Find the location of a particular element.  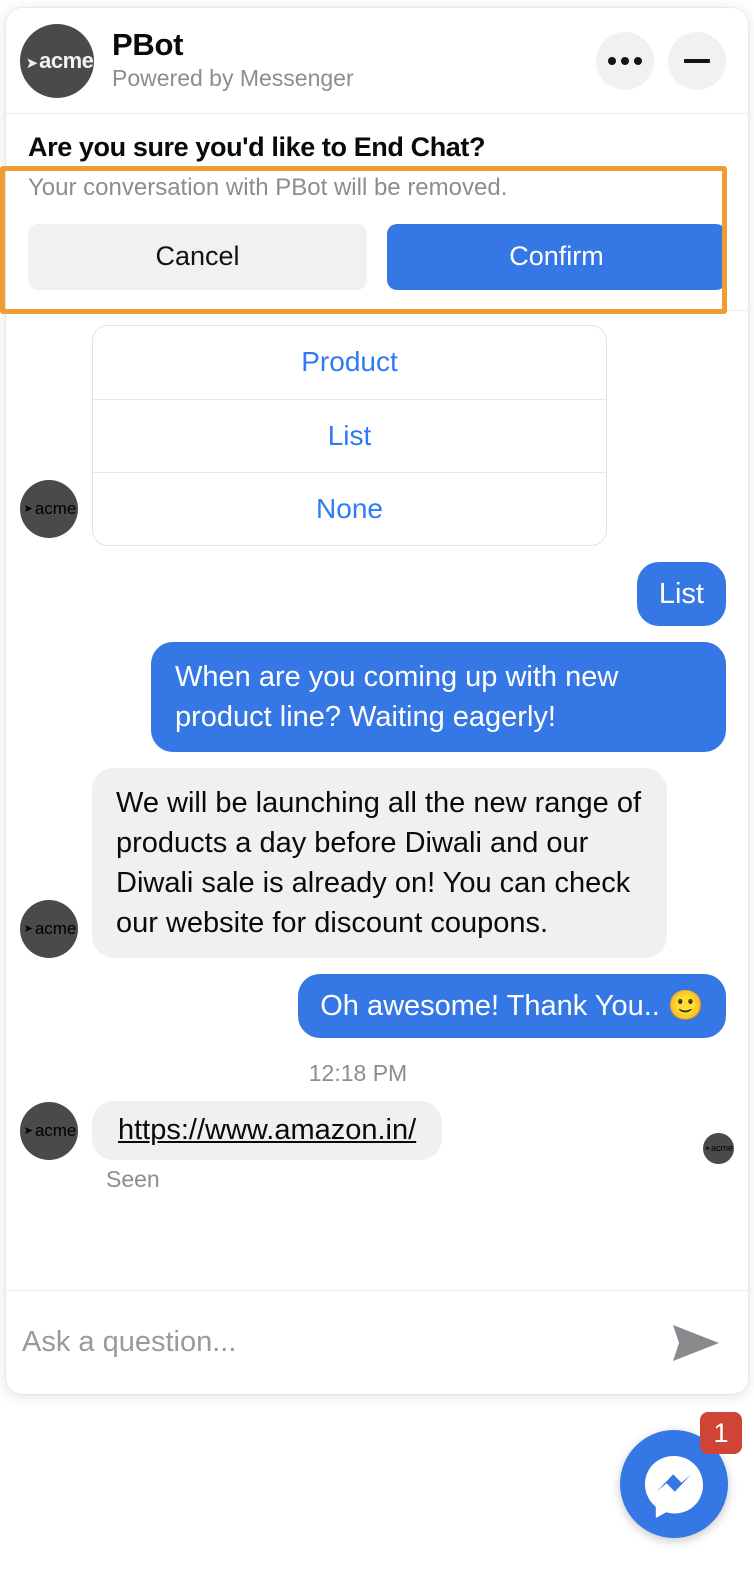

bot-avatar: ➤ acme is located at coordinates (57, 60).